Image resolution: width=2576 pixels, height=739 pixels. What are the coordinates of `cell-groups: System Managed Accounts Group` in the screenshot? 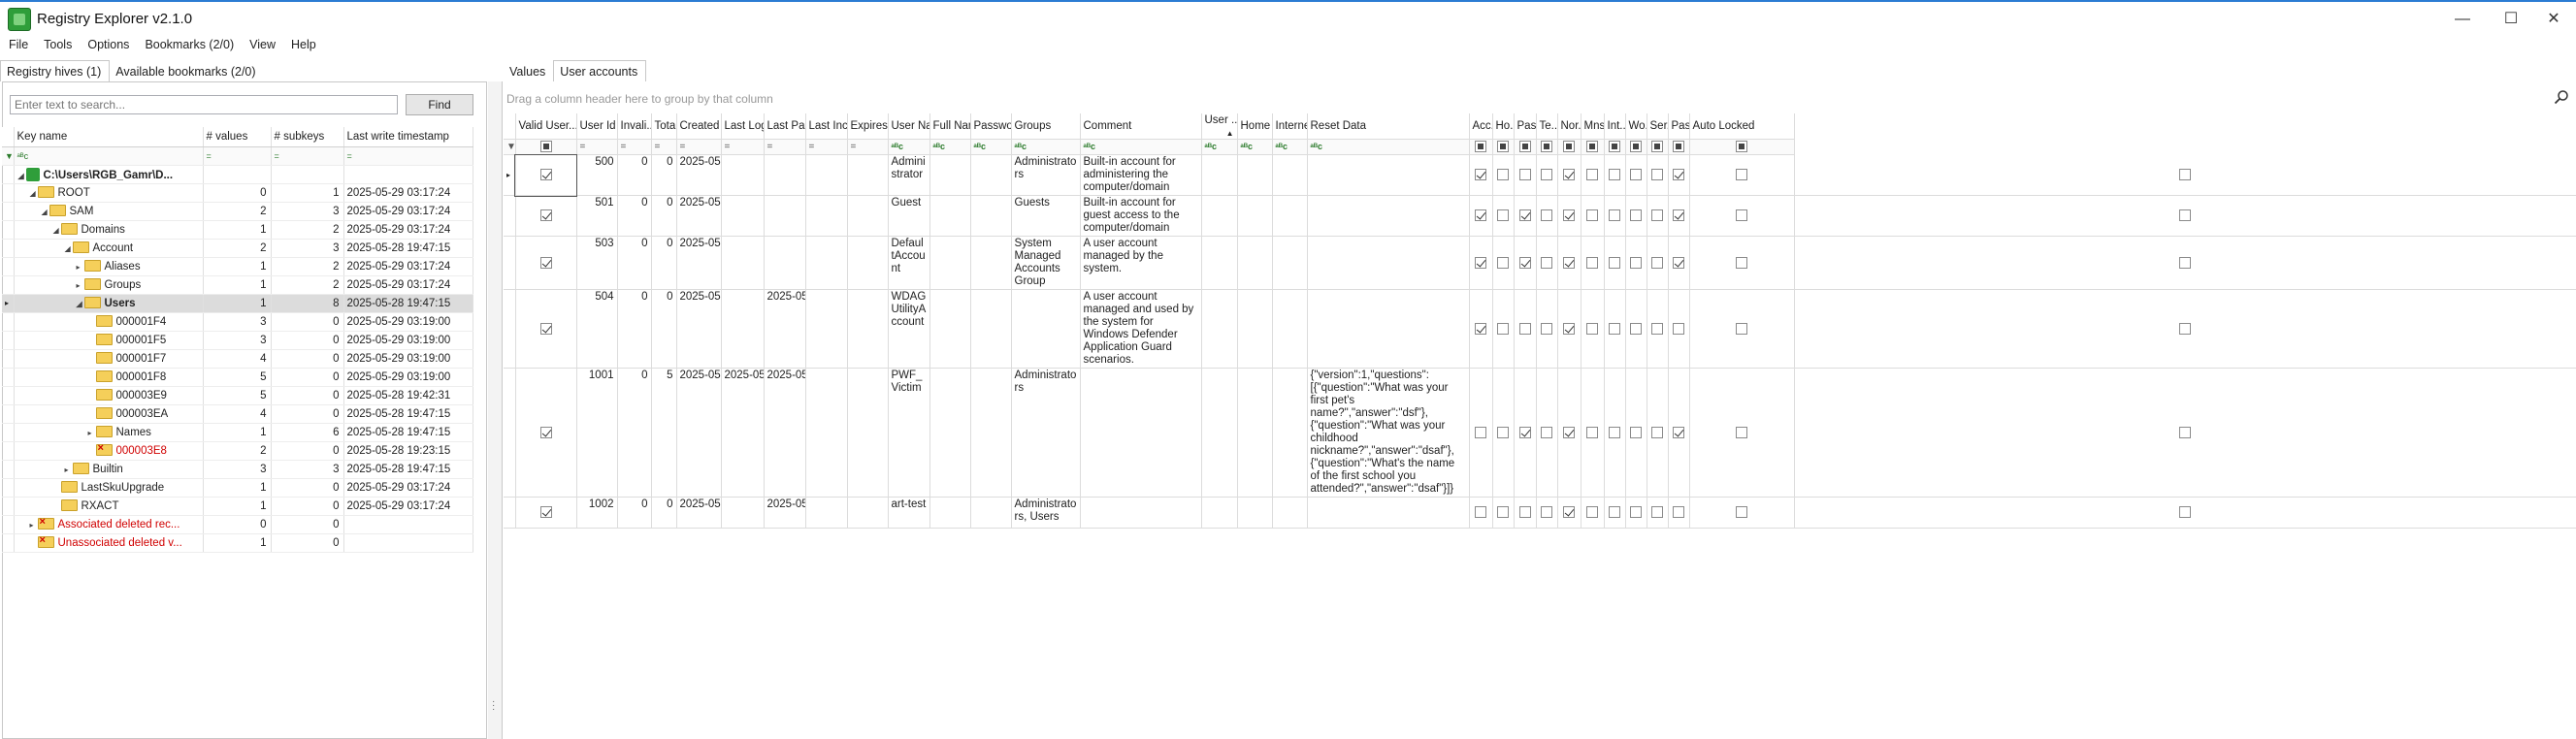 It's located at (1046, 263).